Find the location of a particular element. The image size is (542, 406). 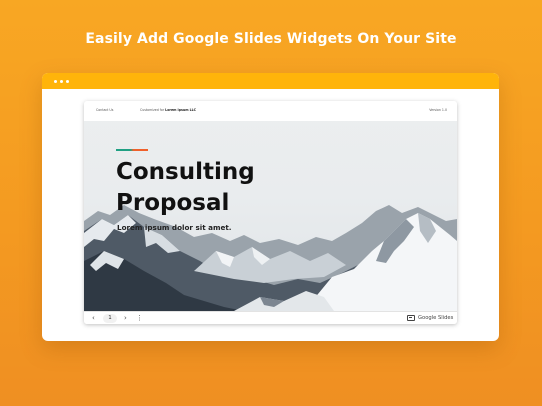

slide-header-customized: Customized for Lorem Ipsum LLC is located at coordinates (168, 110).